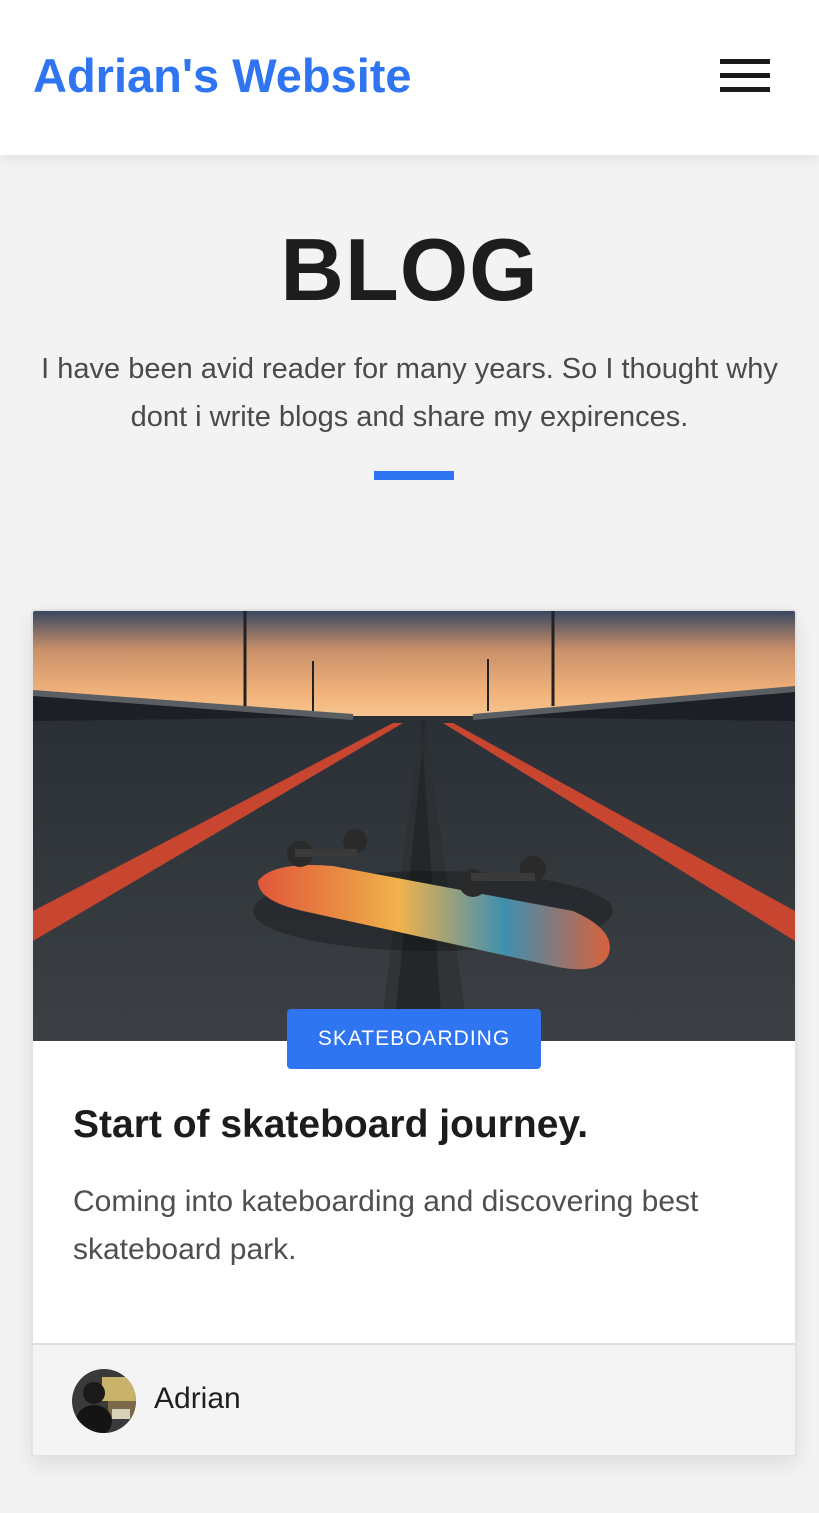  What do you see at coordinates (222, 76) in the screenshot?
I see `site-title-link: Adrian's Website` at bounding box center [222, 76].